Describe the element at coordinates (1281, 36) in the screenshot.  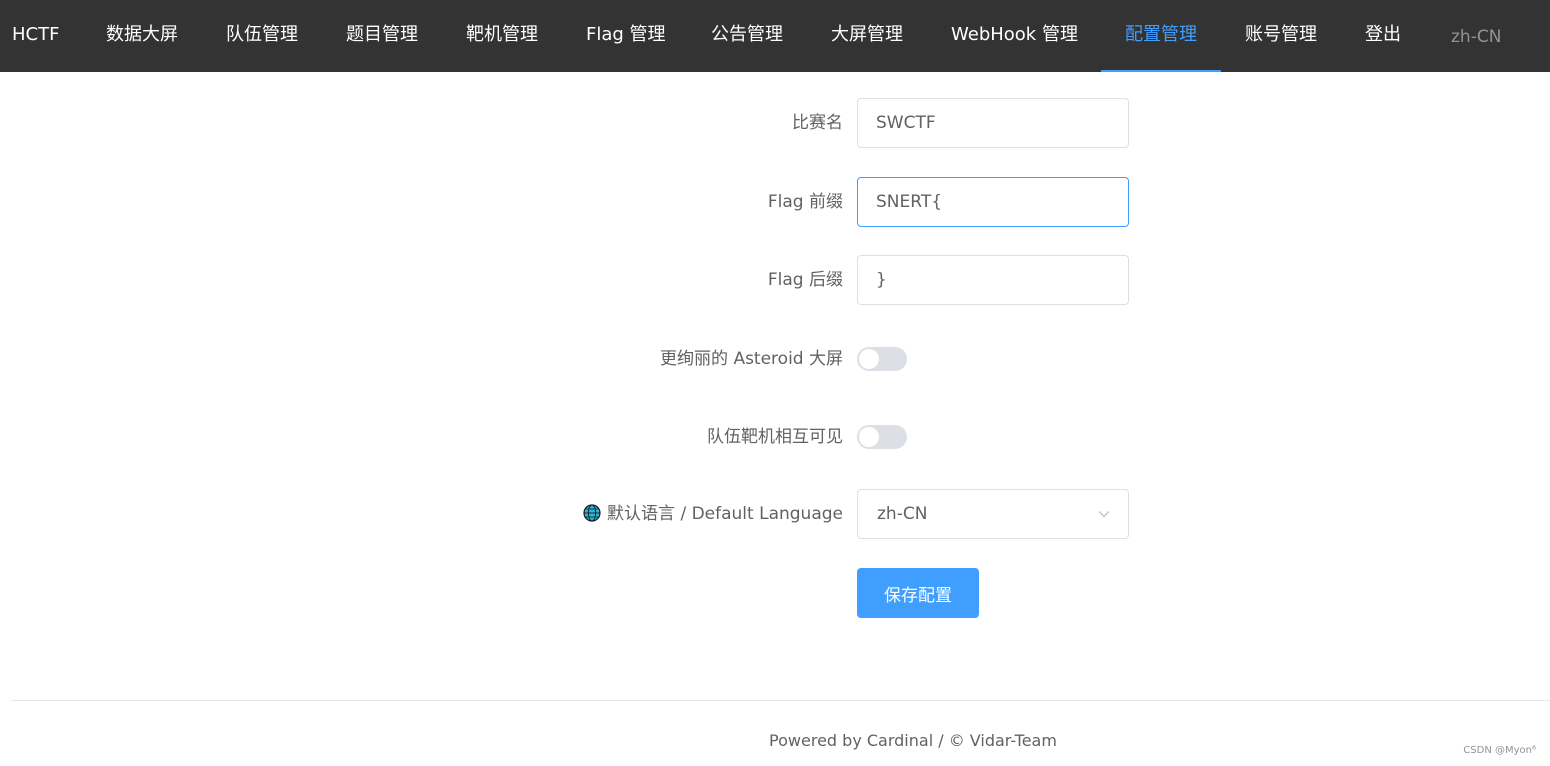
I see `nav-item-accounts: 账号管理` at that location.